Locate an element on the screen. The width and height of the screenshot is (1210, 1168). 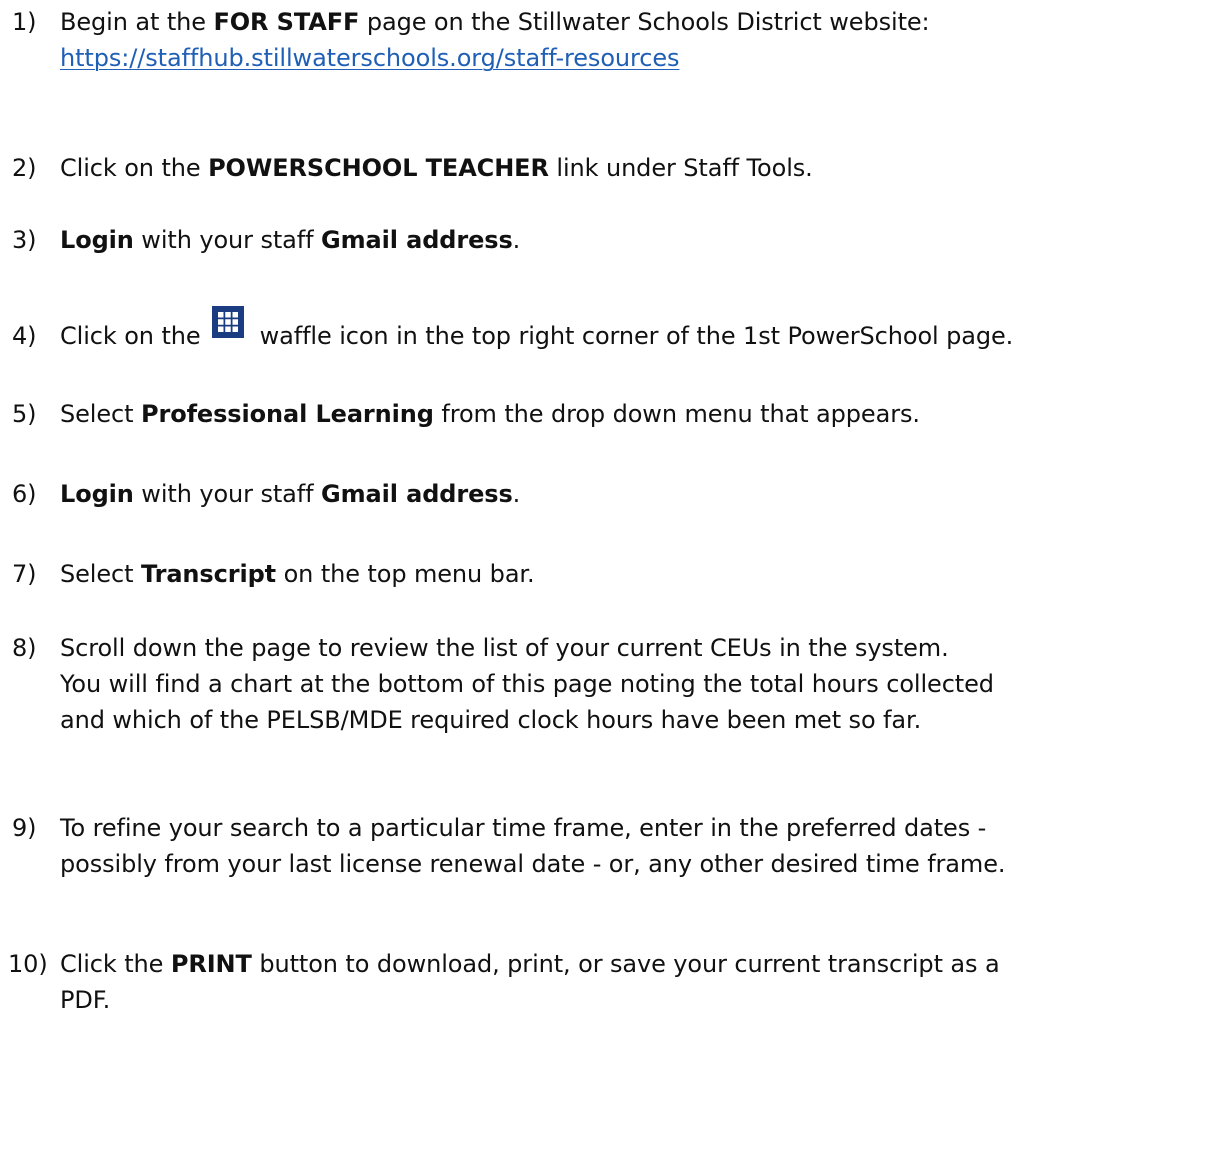
step-number: 4) is located at coordinates (24, 336).